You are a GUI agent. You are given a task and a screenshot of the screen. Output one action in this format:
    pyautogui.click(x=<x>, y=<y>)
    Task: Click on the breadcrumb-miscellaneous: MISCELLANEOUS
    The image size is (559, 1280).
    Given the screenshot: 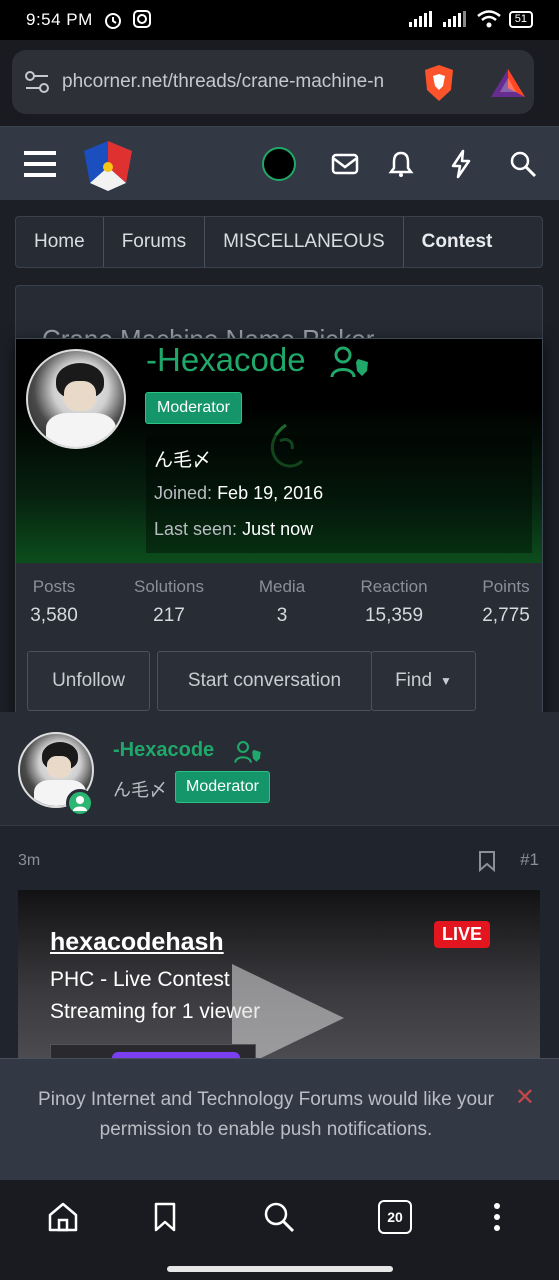 What is the action you would take?
    pyautogui.click(x=304, y=242)
    